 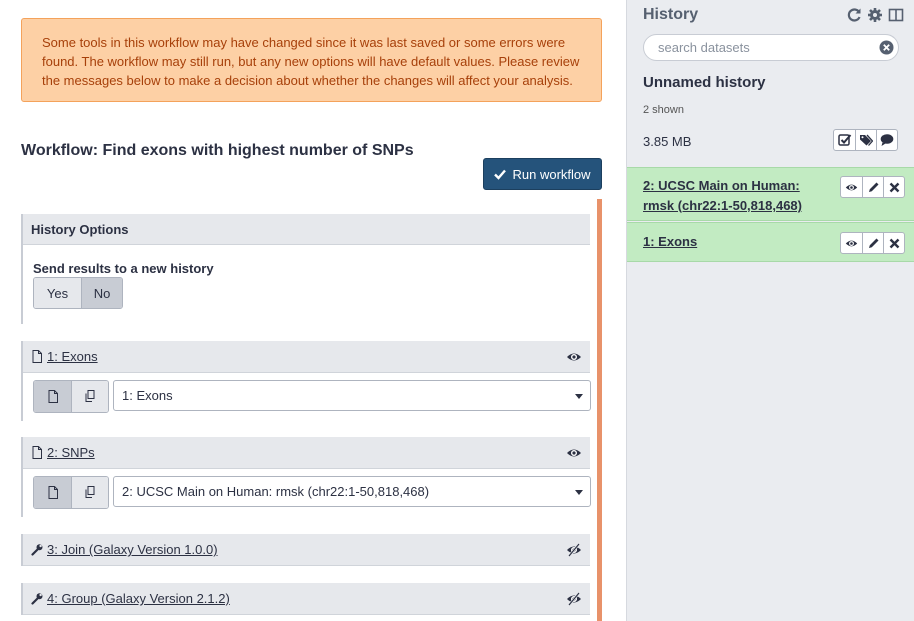 I want to click on history-panel-title: History, so click(x=671, y=14).